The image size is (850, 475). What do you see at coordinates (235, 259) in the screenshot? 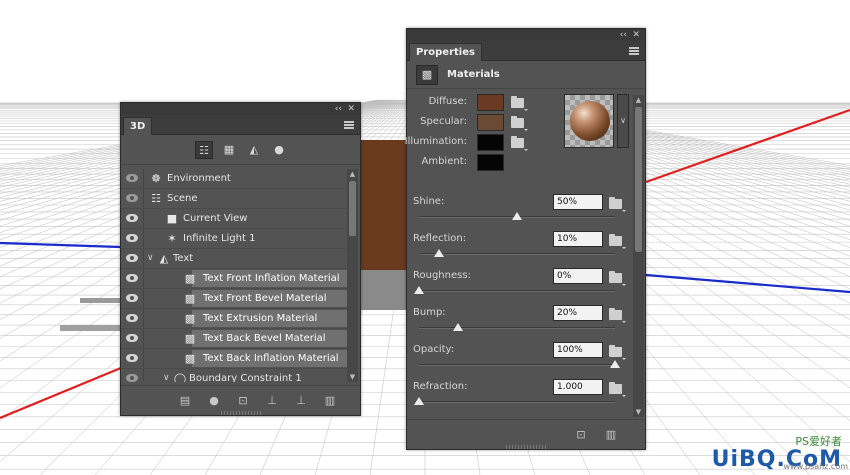
I see `layer-row-text: ∨ ◭ Text` at bounding box center [235, 259].